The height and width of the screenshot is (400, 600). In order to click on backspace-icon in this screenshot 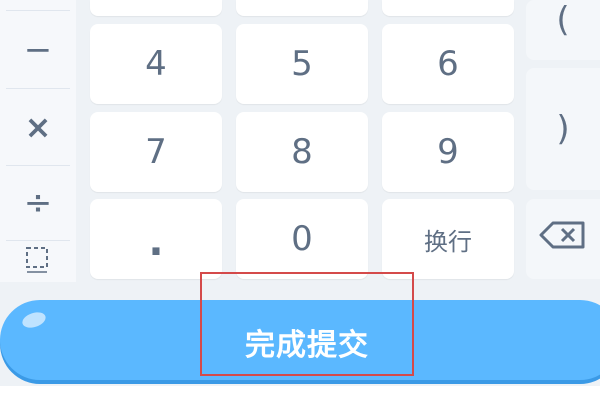, I will do `click(563, 239)`.